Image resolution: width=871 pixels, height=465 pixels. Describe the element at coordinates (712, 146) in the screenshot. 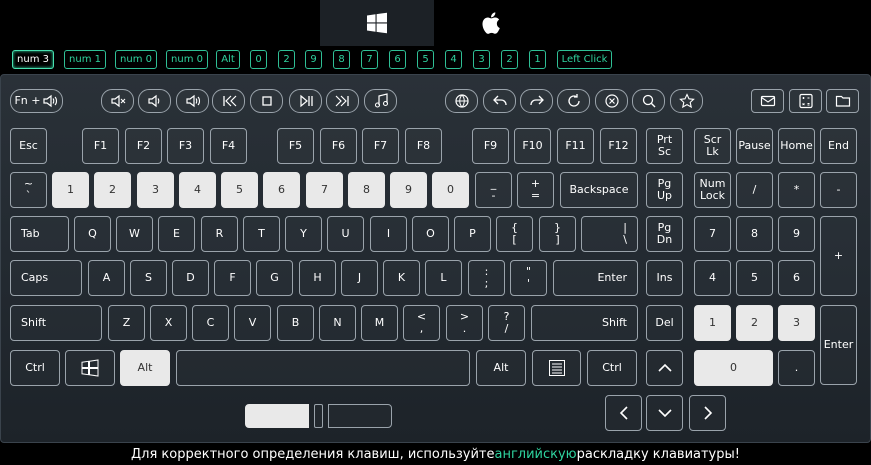

I see `key-scrlk: Scr Lk` at that location.